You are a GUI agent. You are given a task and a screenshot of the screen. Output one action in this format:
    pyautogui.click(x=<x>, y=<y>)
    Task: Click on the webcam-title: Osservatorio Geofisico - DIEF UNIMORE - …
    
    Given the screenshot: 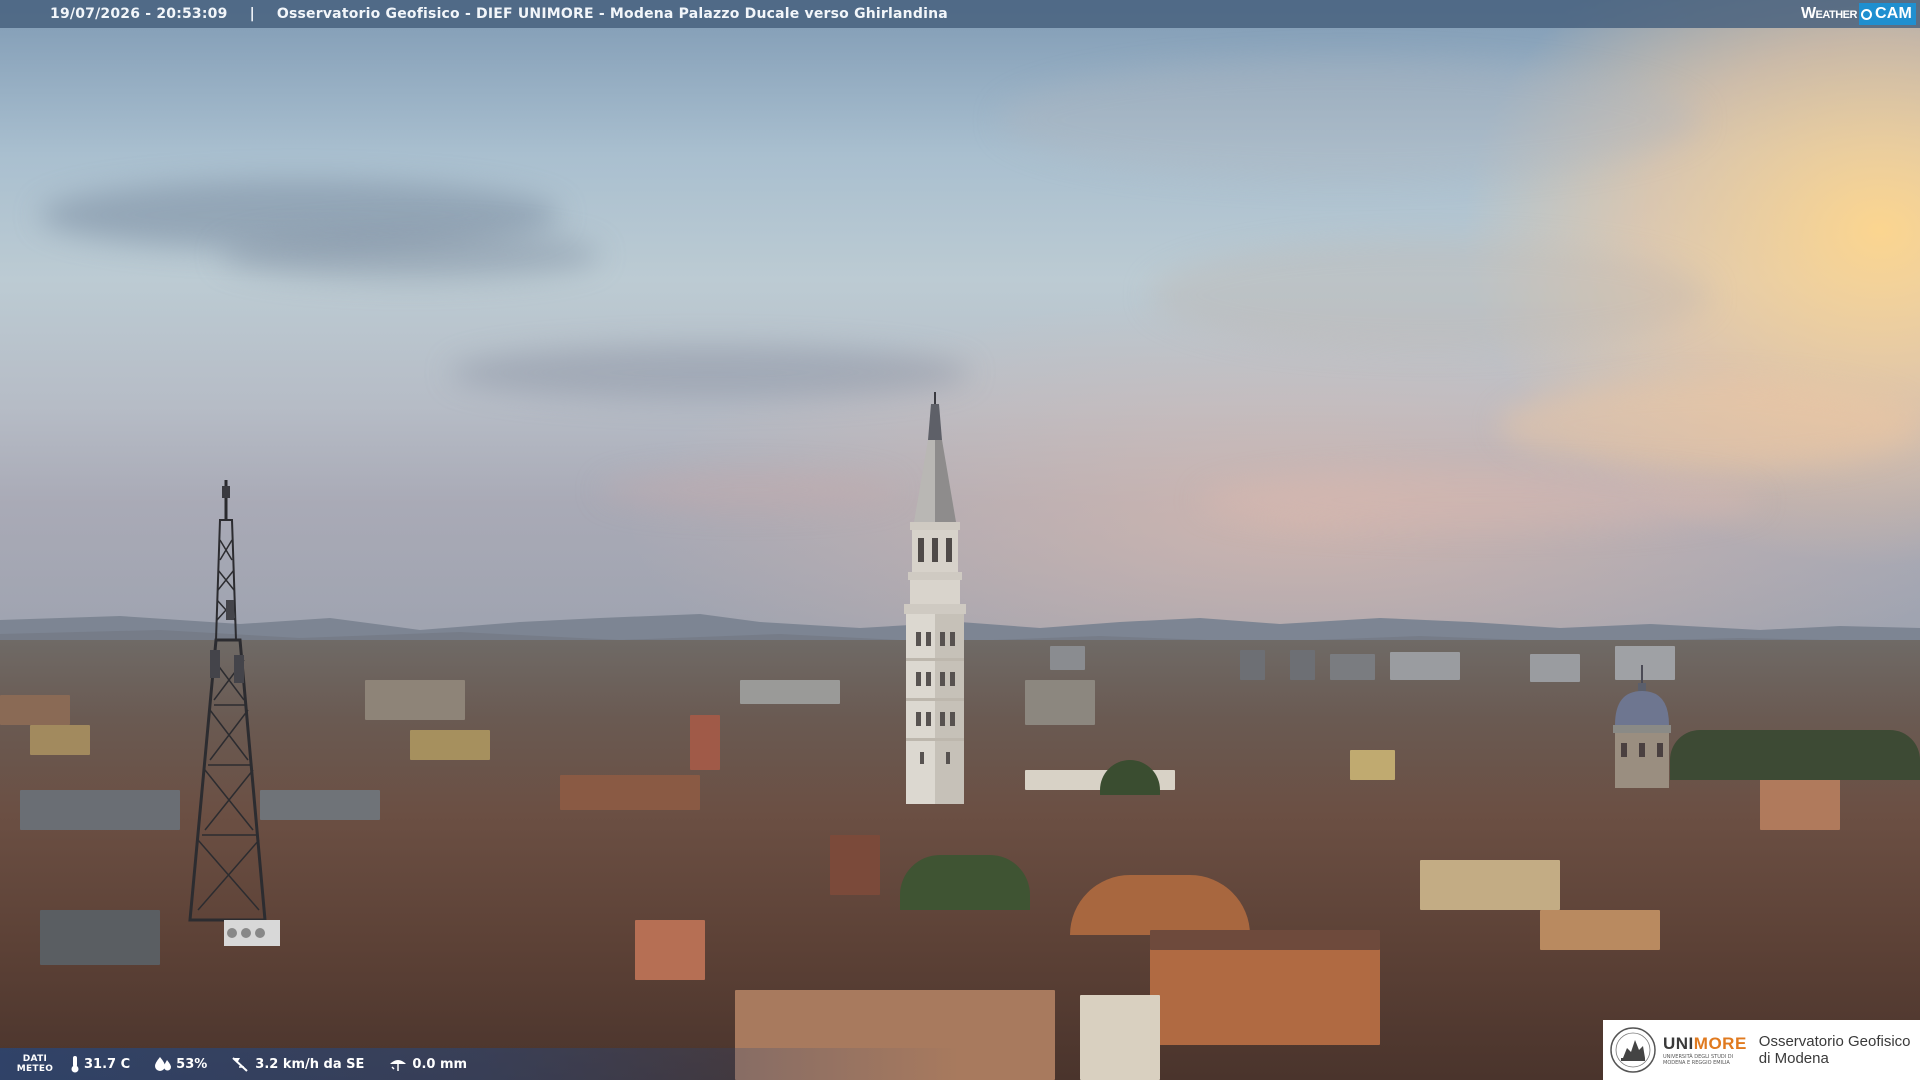 What is the action you would take?
    pyautogui.click(x=612, y=14)
    